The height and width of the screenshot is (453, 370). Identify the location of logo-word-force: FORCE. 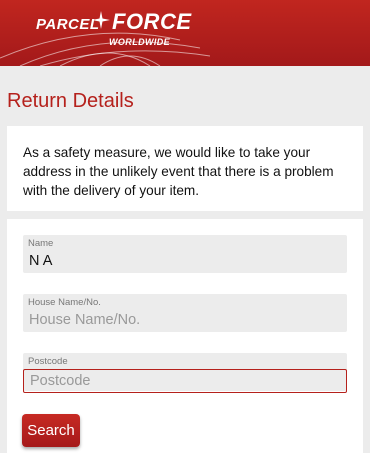
(152, 21).